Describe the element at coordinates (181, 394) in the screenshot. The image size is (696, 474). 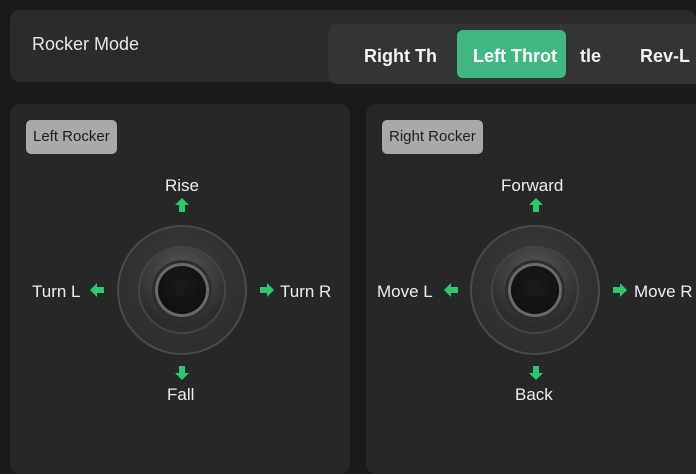
I see `left-rocker-down-label: Fall` at that location.